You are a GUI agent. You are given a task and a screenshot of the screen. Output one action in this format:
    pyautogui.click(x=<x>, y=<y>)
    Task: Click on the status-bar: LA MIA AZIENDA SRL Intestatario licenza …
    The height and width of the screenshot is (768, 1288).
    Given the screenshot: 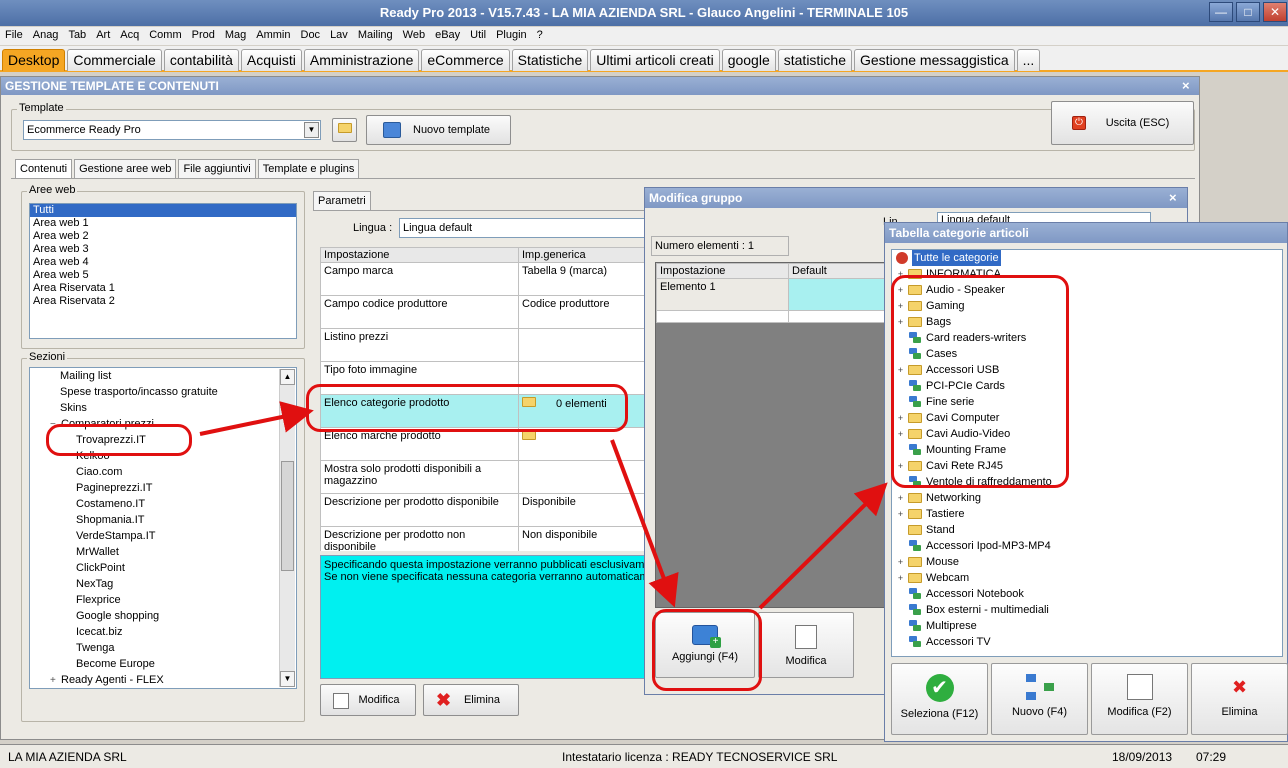 What is the action you would take?
    pyautogui.click(x=644, y=756)
    